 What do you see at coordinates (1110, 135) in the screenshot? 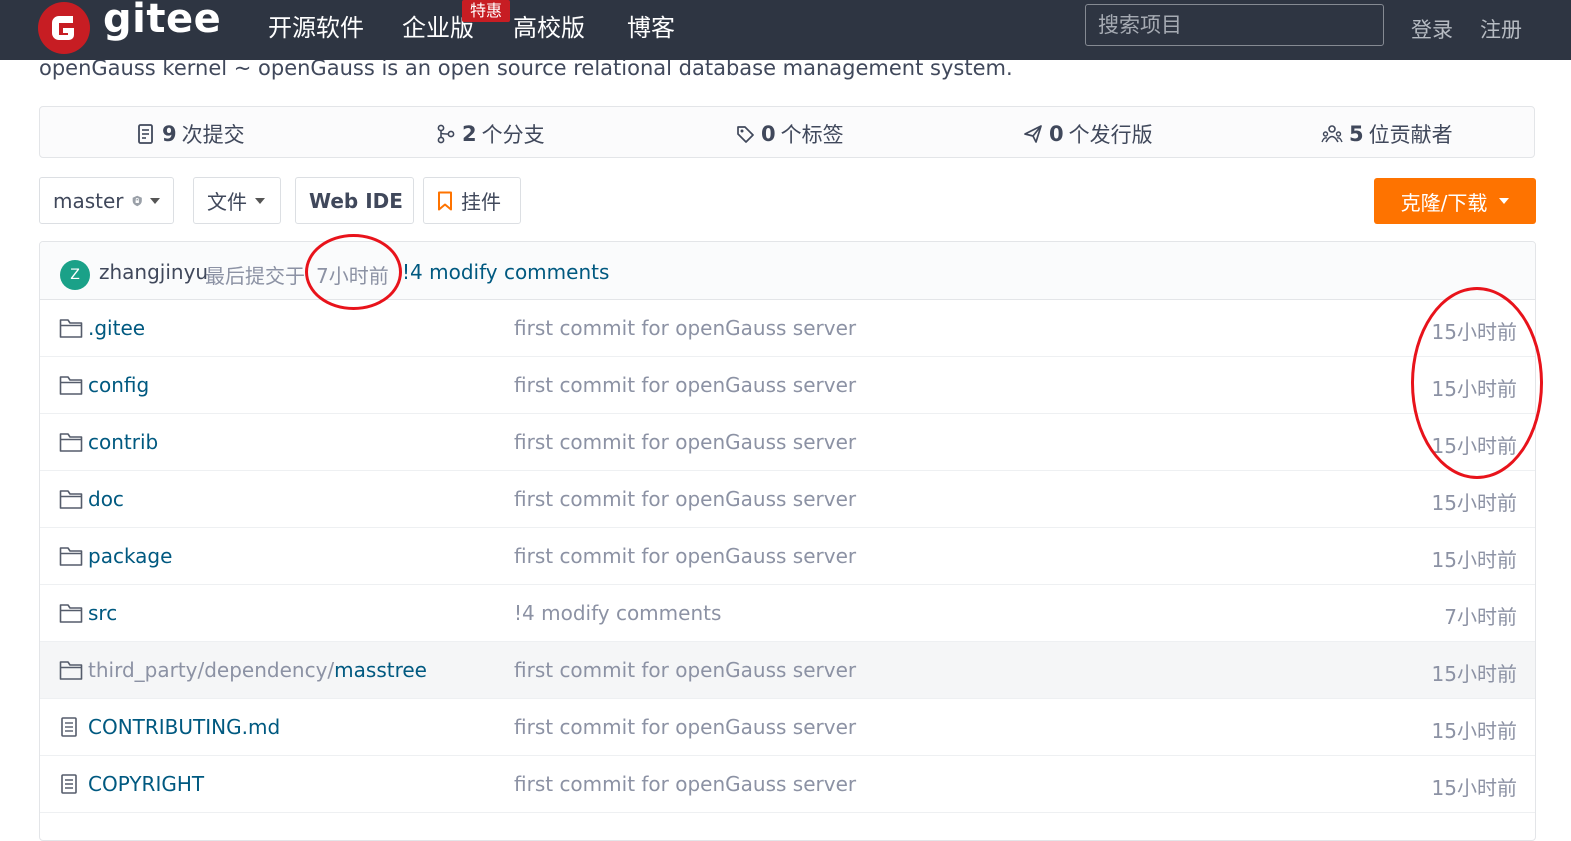
I see `stat-releases-label: 个发行版` at bounding box center [1110, 135].